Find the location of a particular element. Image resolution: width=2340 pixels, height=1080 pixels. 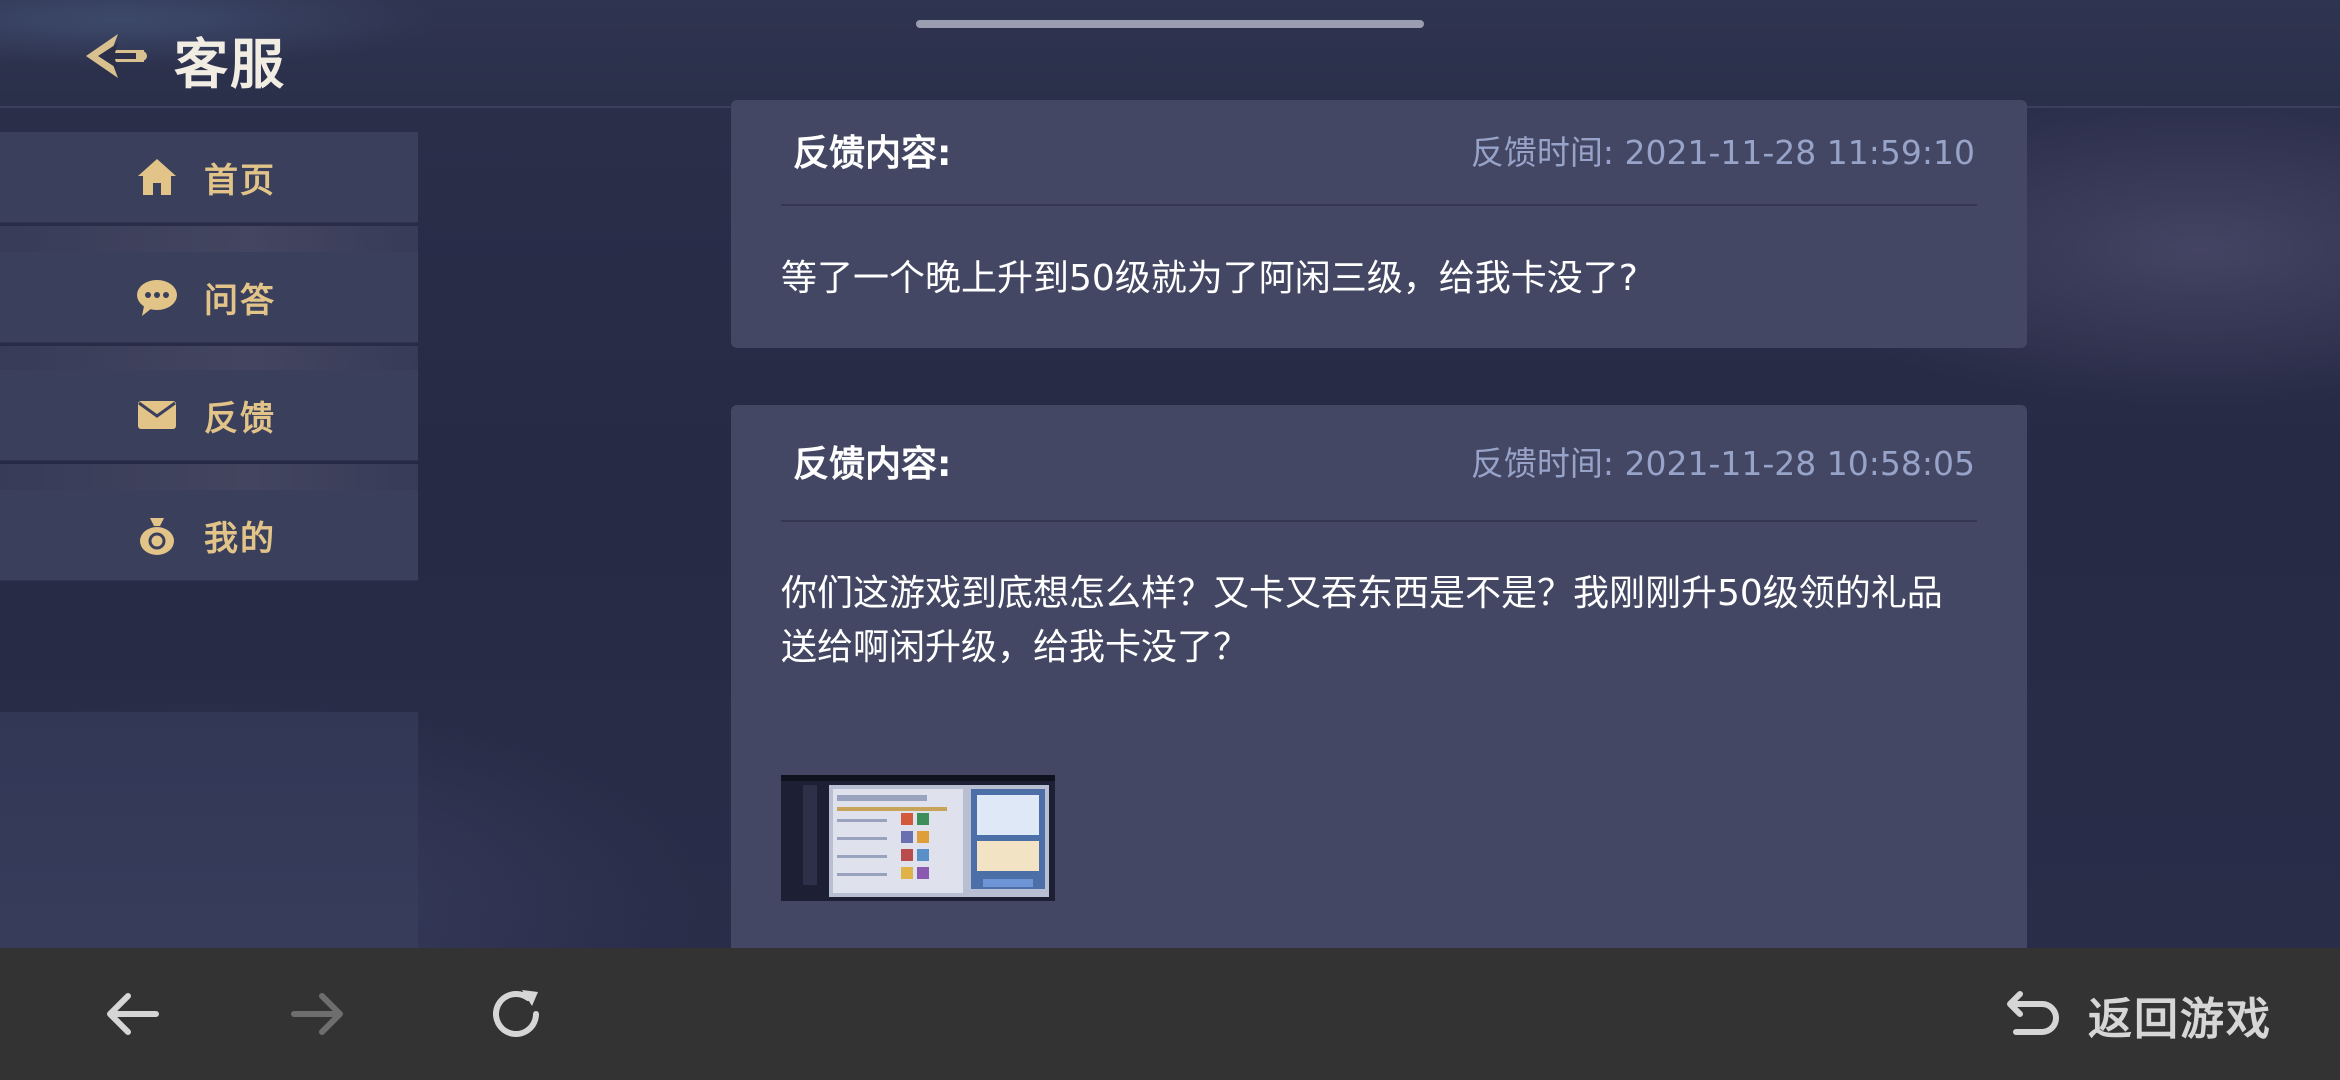

feedback-time: 反馈时间: 2021-11-28 10:58:05 is located at coordinates (1722, 463).